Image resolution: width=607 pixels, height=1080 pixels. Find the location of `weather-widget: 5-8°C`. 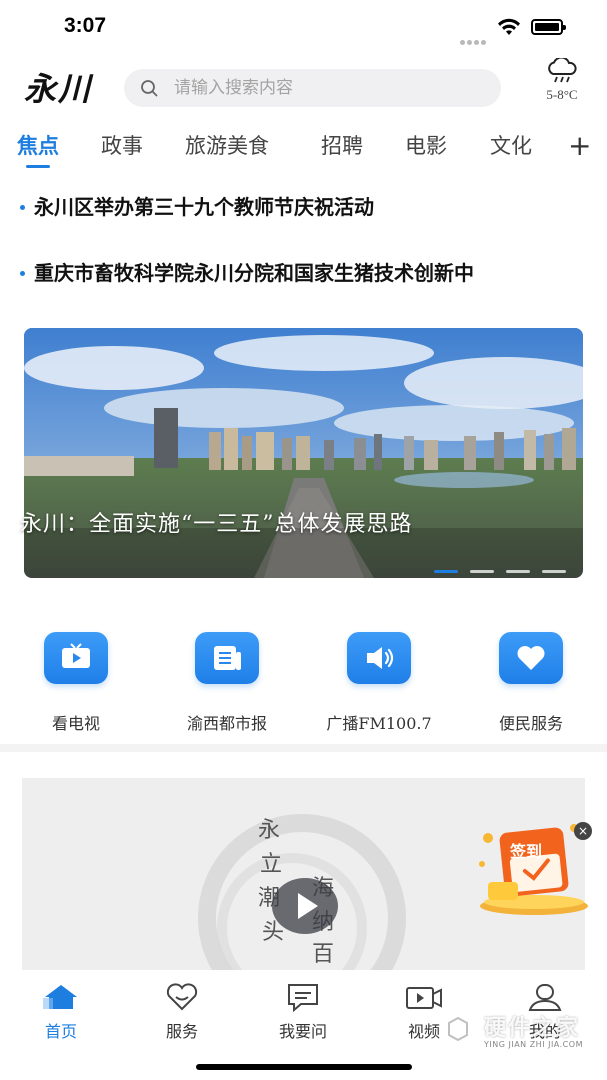

weather-widget: 5-8°C is located at coordinates (562, 80).